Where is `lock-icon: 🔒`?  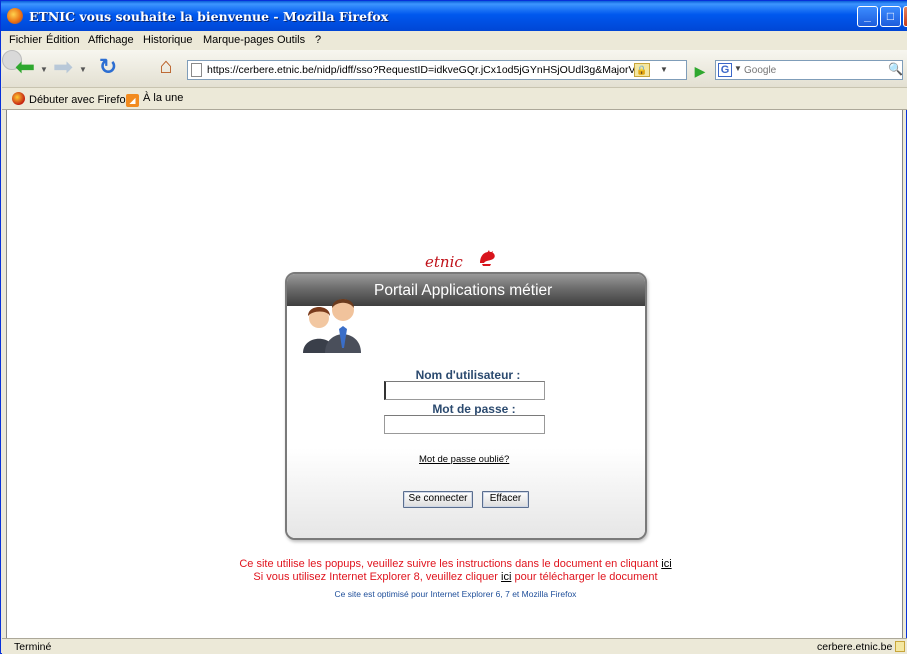 lock-icon: 🔒 is located at coordinates (642, 70).